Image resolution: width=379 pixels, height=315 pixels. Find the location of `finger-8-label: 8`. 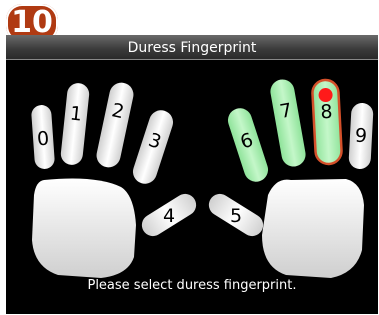

finger-8-label: 8 is located at coordinates (326, 112).